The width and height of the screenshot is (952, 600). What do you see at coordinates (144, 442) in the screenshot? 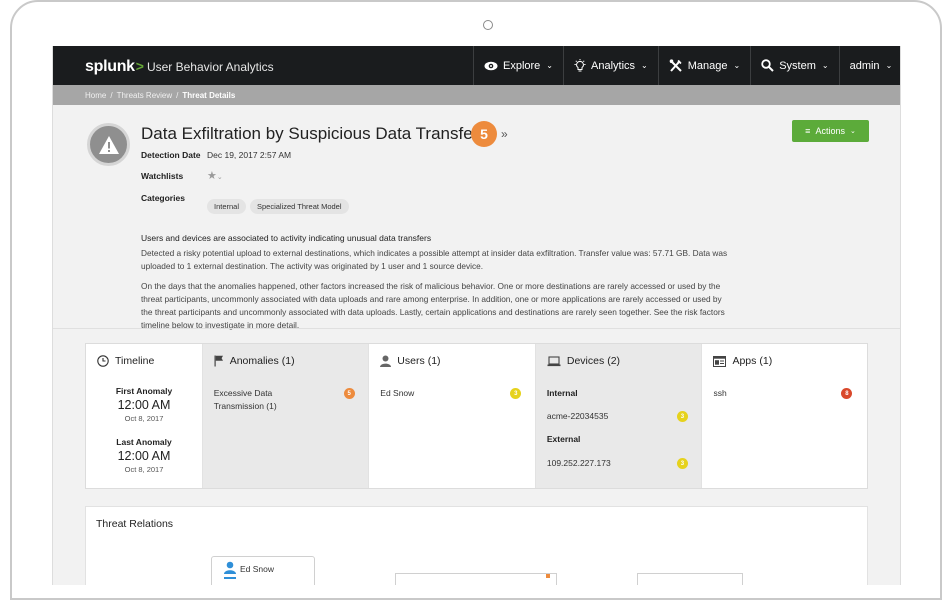
I see `last-anomaly-label: Last Anomaly` at bounding box center [144, 442].